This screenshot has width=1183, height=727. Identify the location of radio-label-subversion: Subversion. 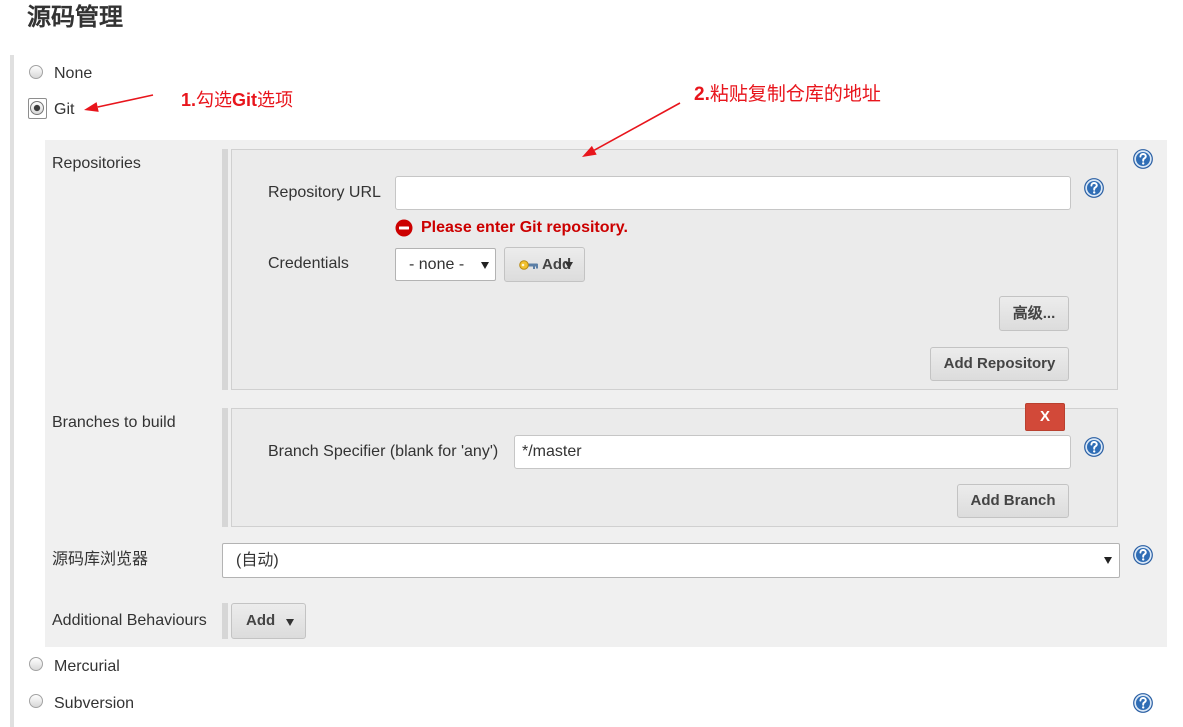
(94, 704).